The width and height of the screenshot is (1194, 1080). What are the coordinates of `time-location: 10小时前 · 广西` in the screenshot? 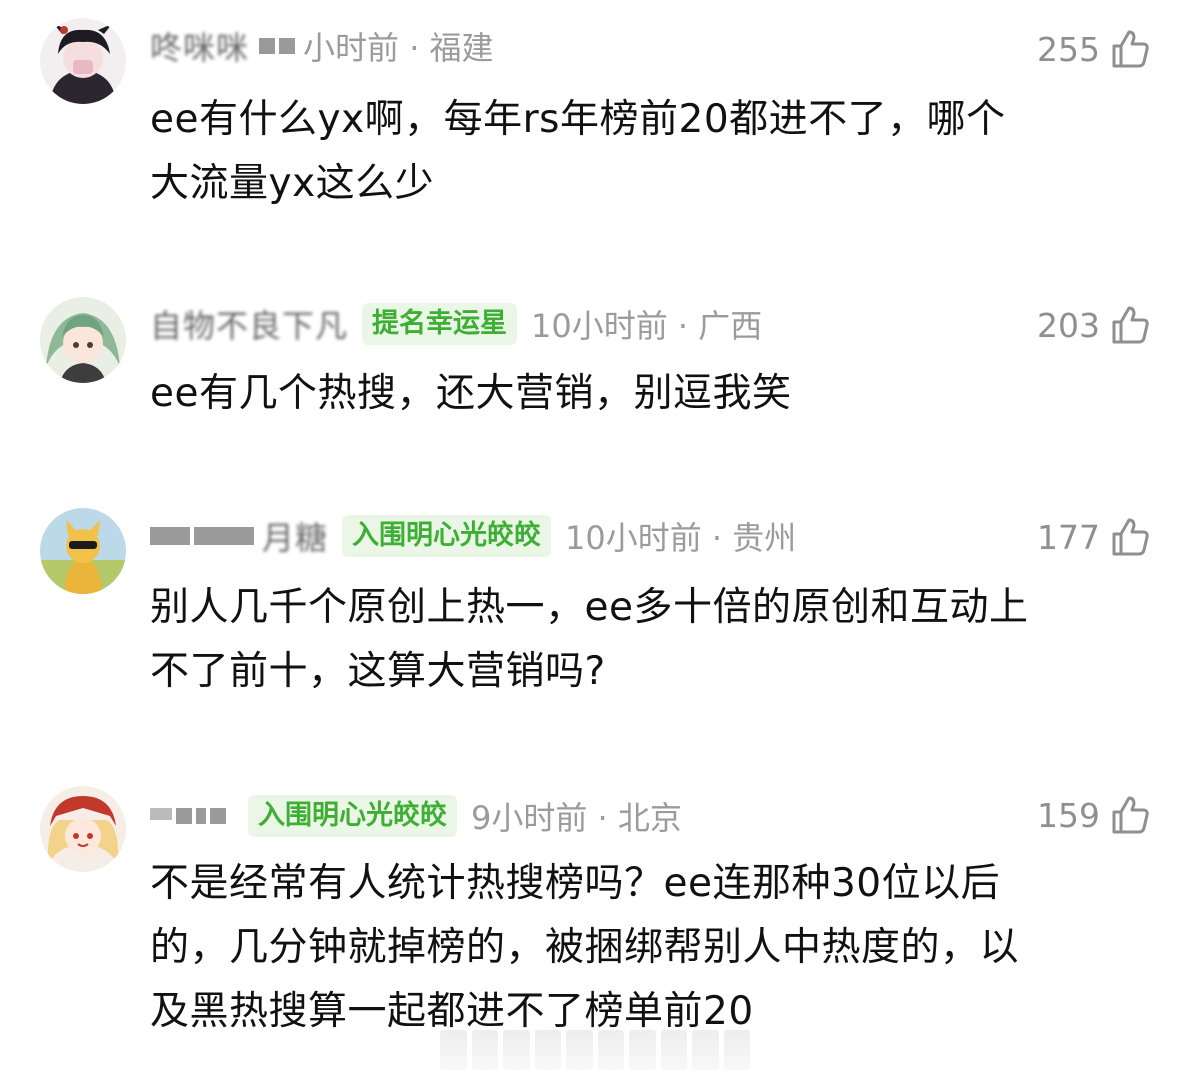 It's located at (647, 326).